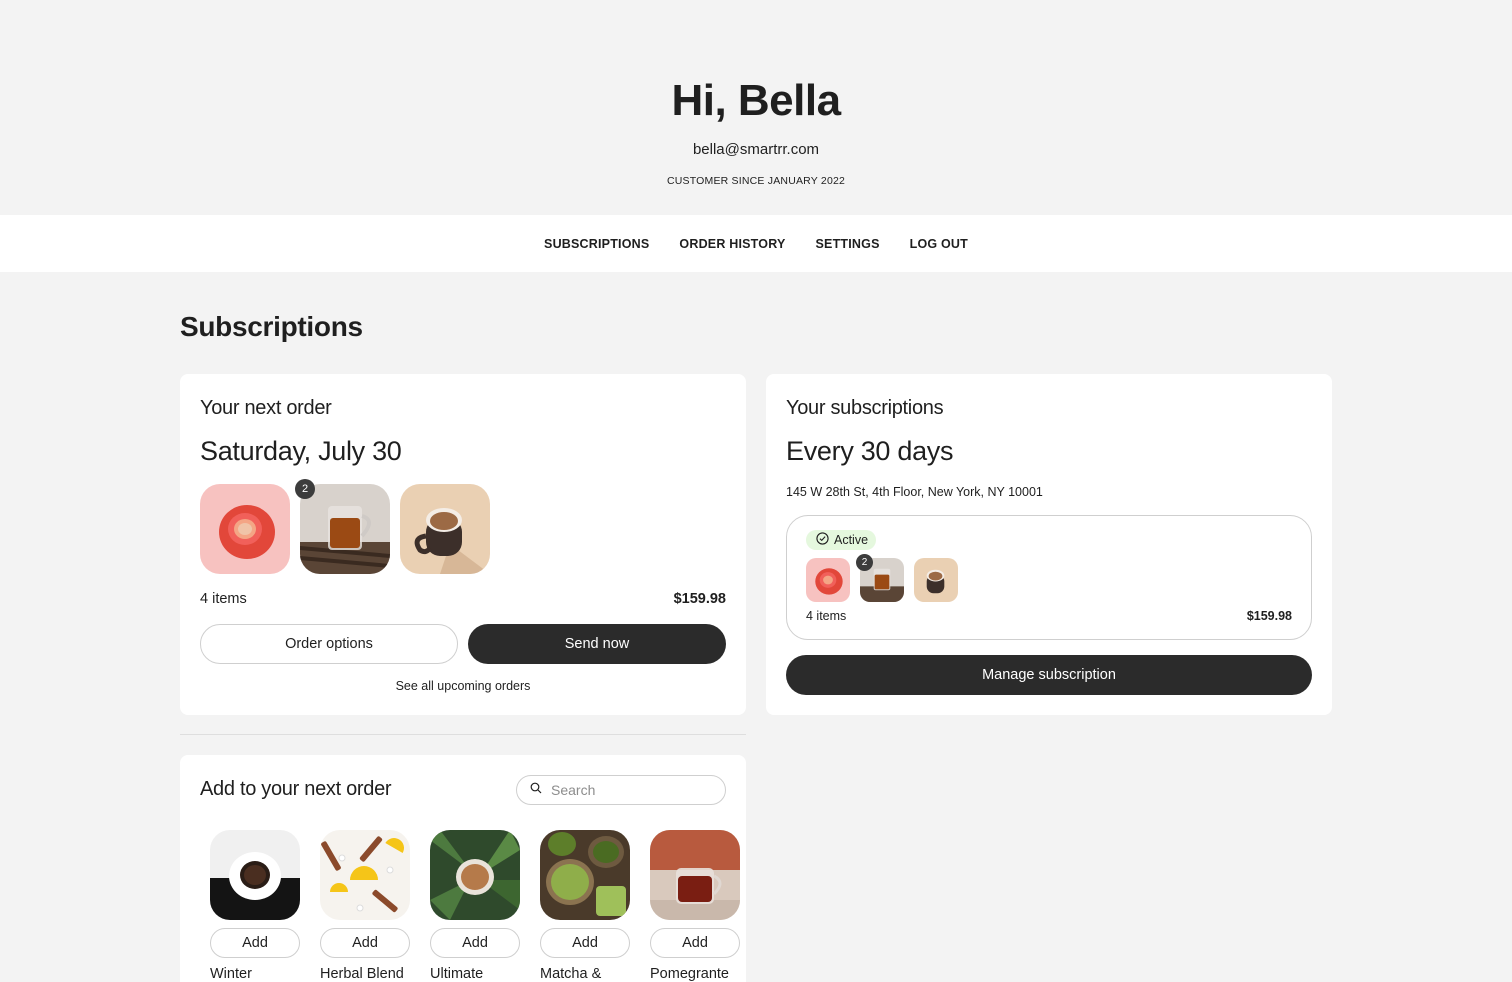 The height and width of the screenshot is (982, 1512). I want to click on add-to-order-card: Add to your next order Add Winter, so click(463, 868).